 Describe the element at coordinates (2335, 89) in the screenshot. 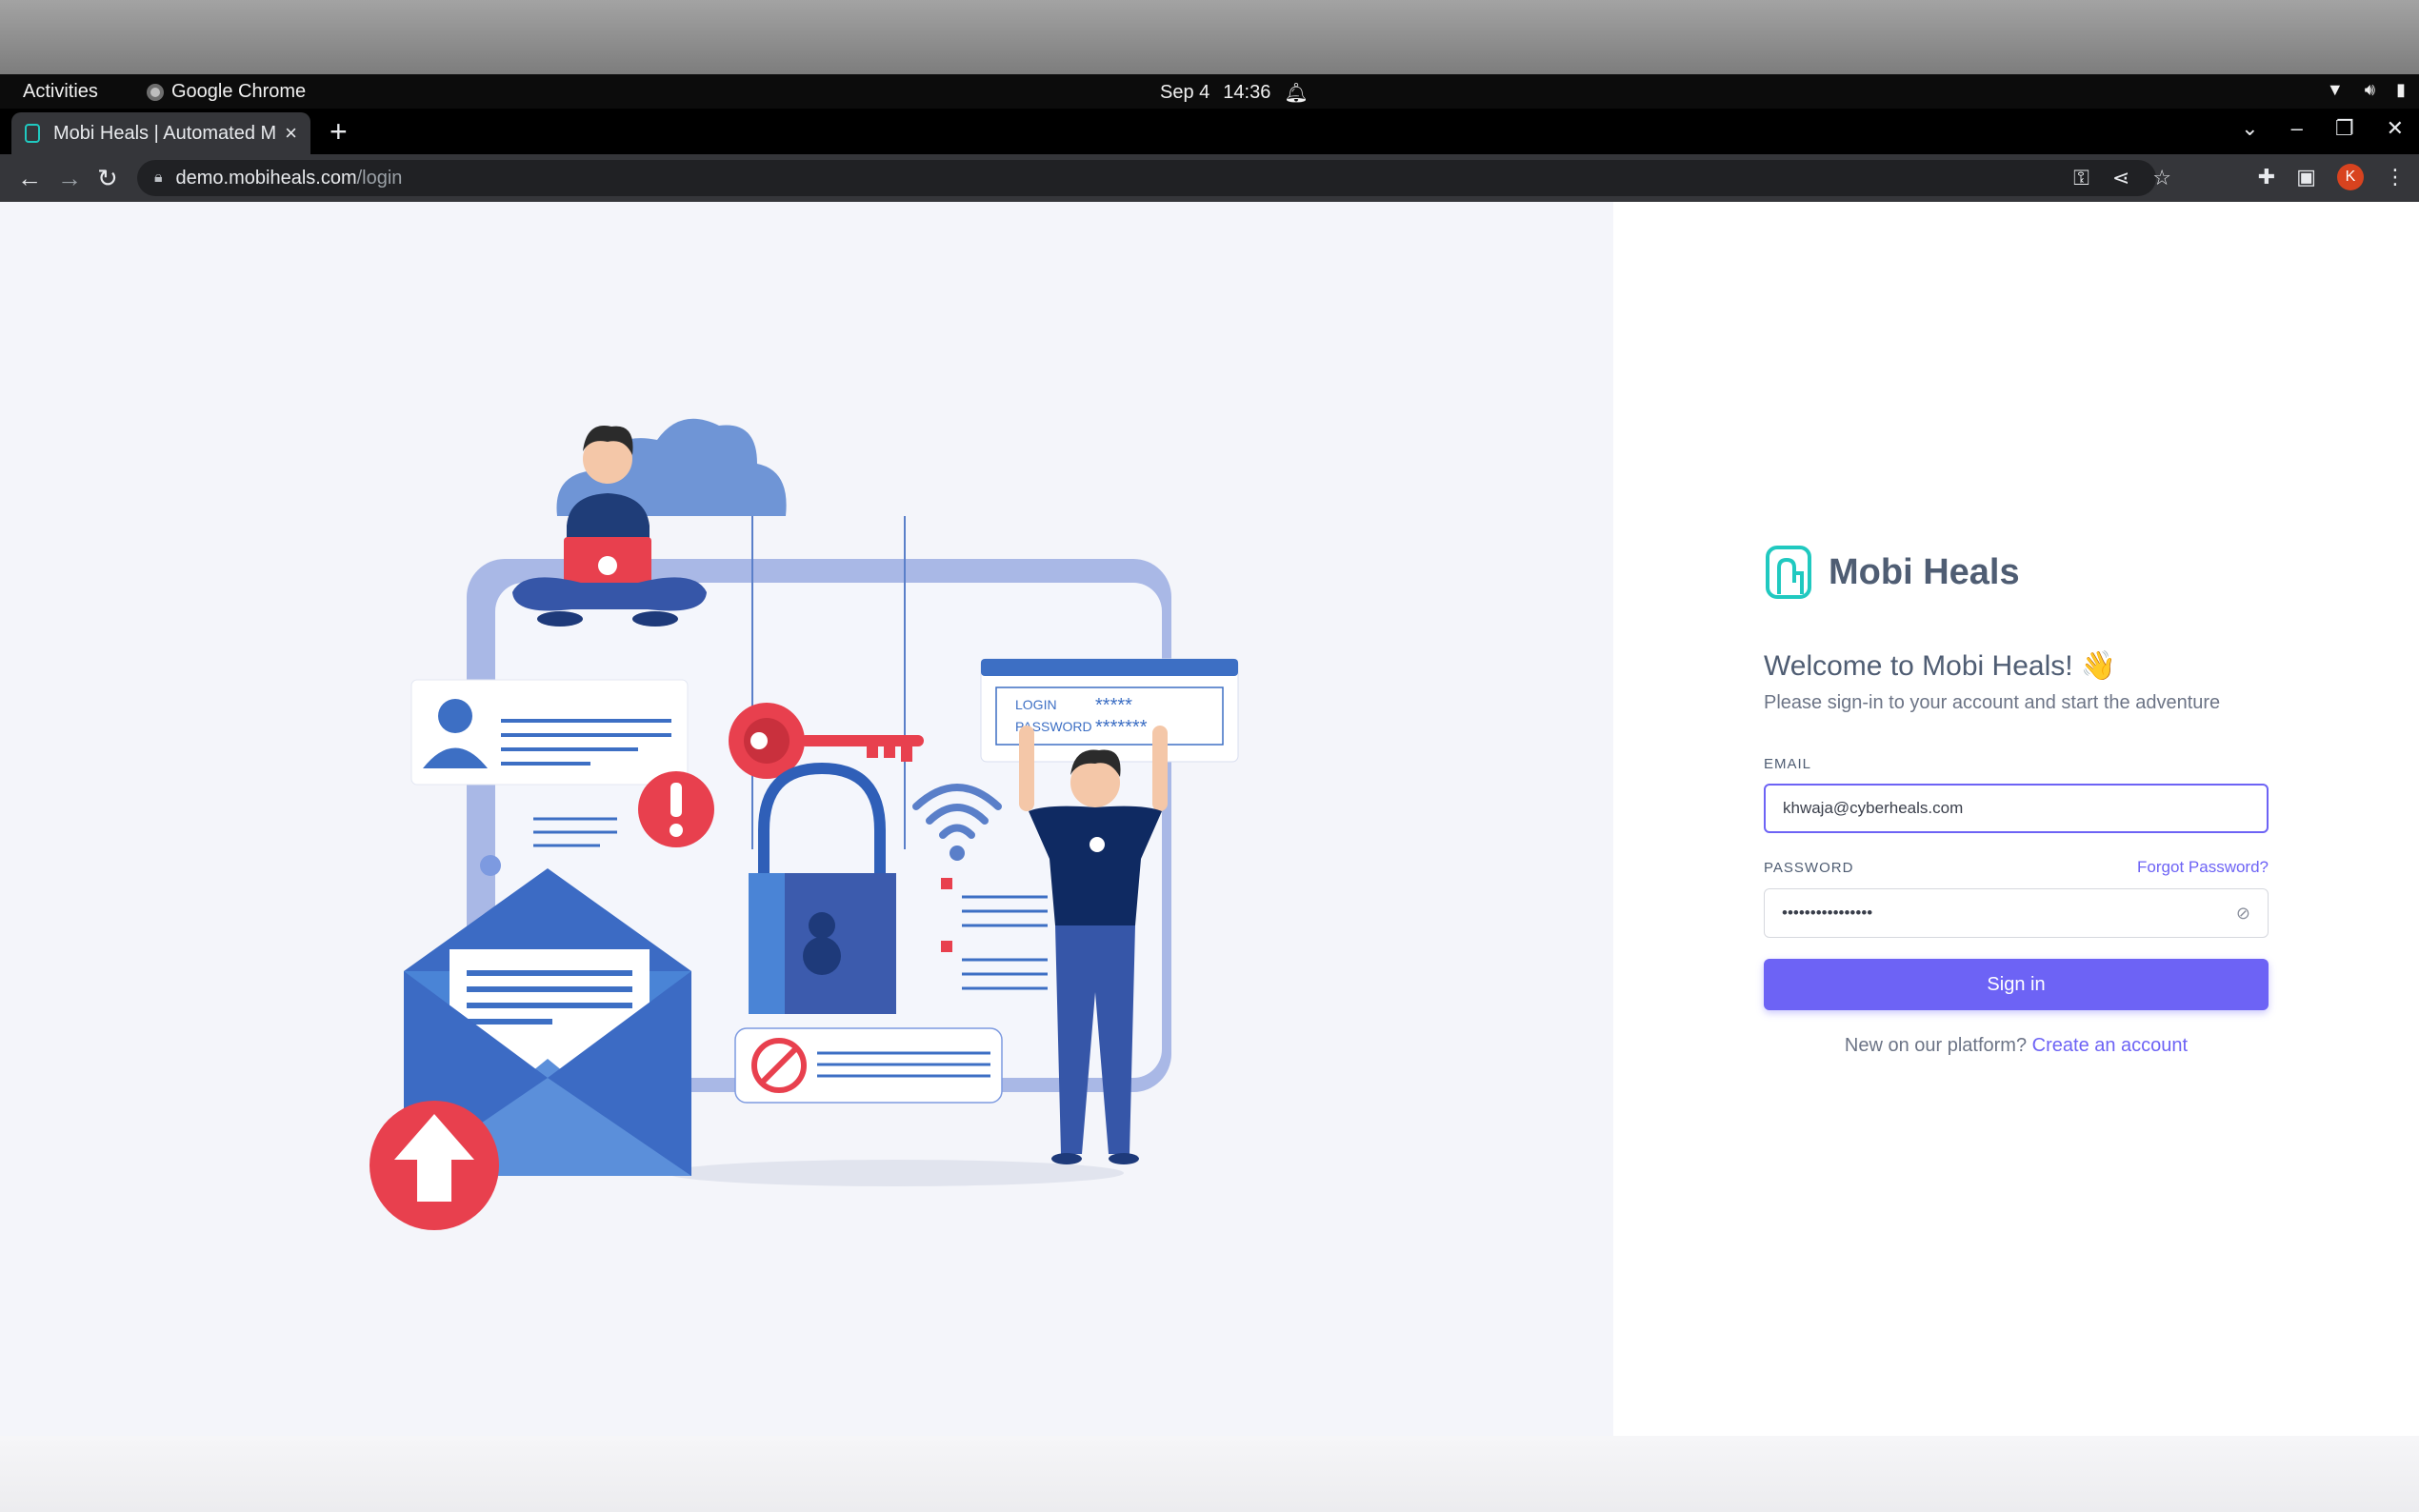

I see `wifi-icon: ▼` at that location.